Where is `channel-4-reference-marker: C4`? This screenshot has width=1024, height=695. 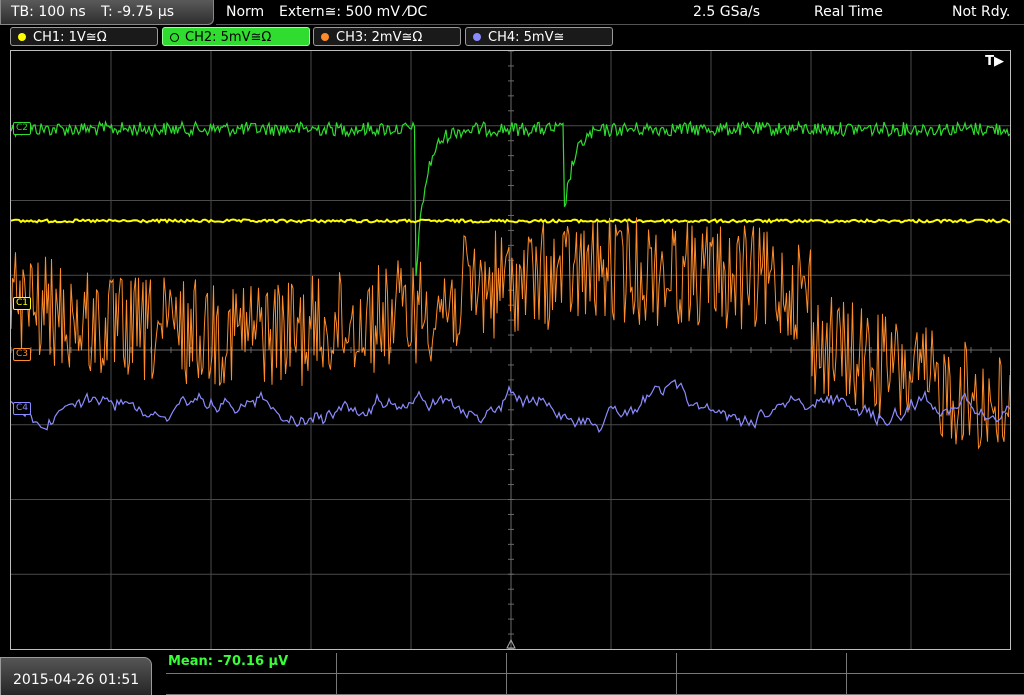
channel-4-reference-marker: C4 is located at coordinates (22, 408).